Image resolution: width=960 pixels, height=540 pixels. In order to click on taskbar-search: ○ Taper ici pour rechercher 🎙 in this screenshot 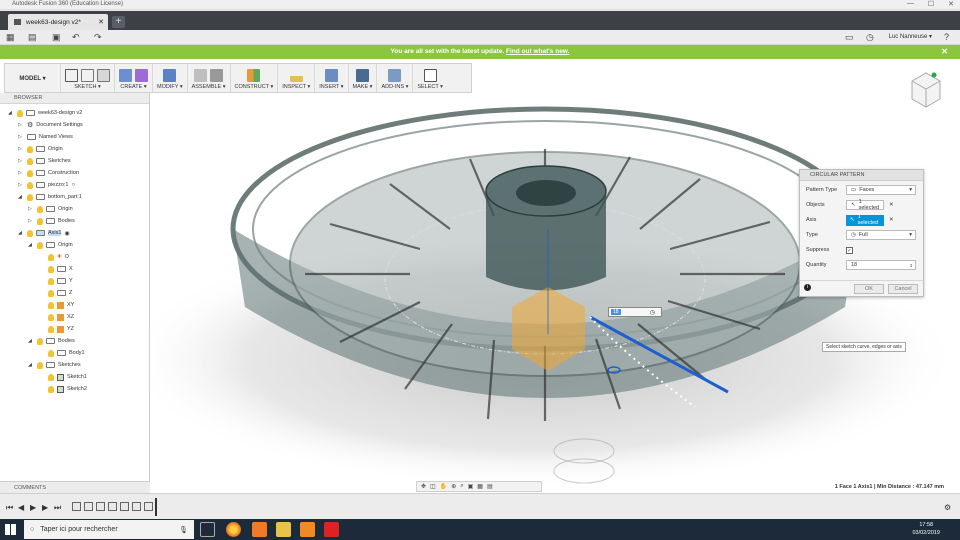, I will do `click(109, 529)`.